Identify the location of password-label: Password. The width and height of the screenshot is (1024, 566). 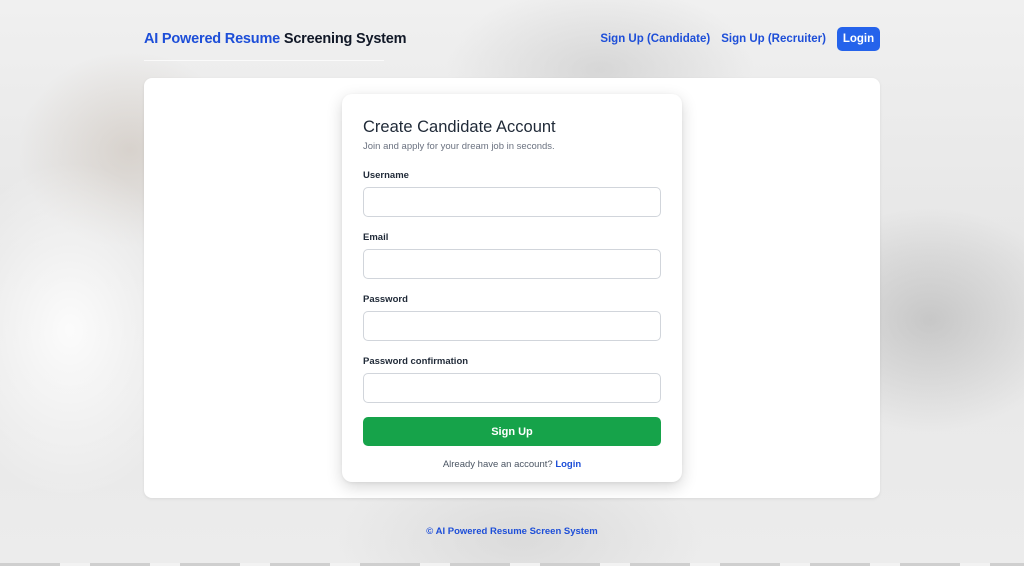
(385, 299).